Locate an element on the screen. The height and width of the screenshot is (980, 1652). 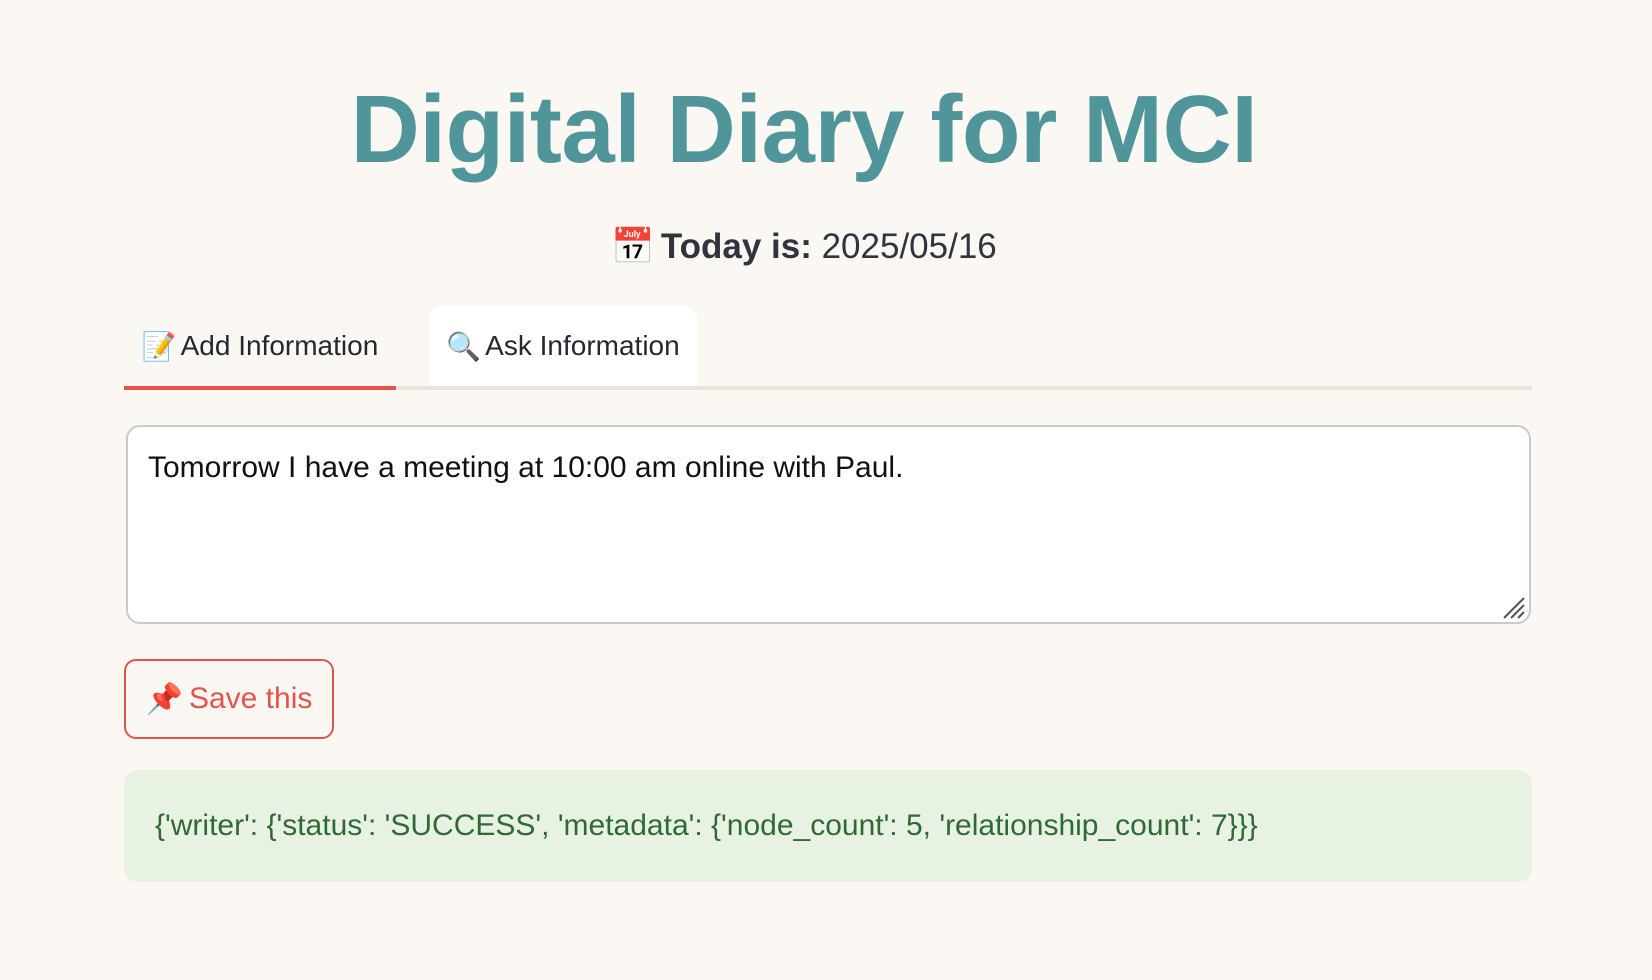
magnifier-icon: 🔍 is located at coordinates (464, 346).